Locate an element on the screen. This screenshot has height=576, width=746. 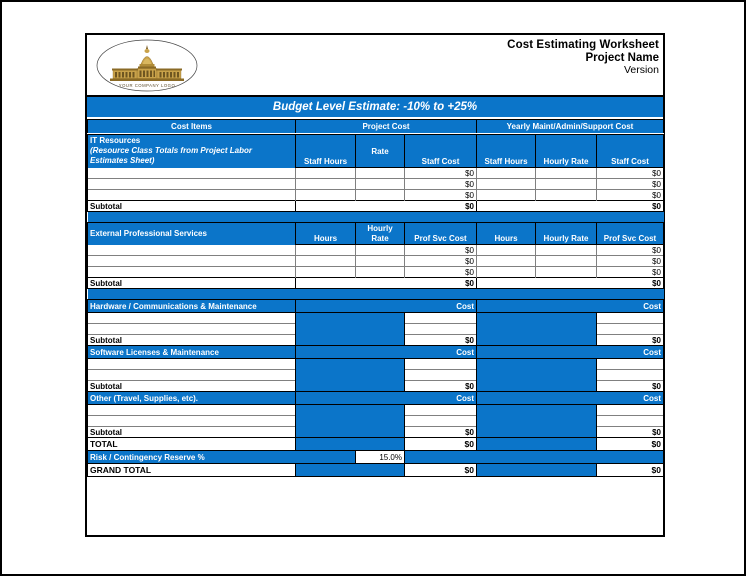
capitol-building-logo-icon: YOUR COMPANY LOGO is located at coordinates (147, 65).